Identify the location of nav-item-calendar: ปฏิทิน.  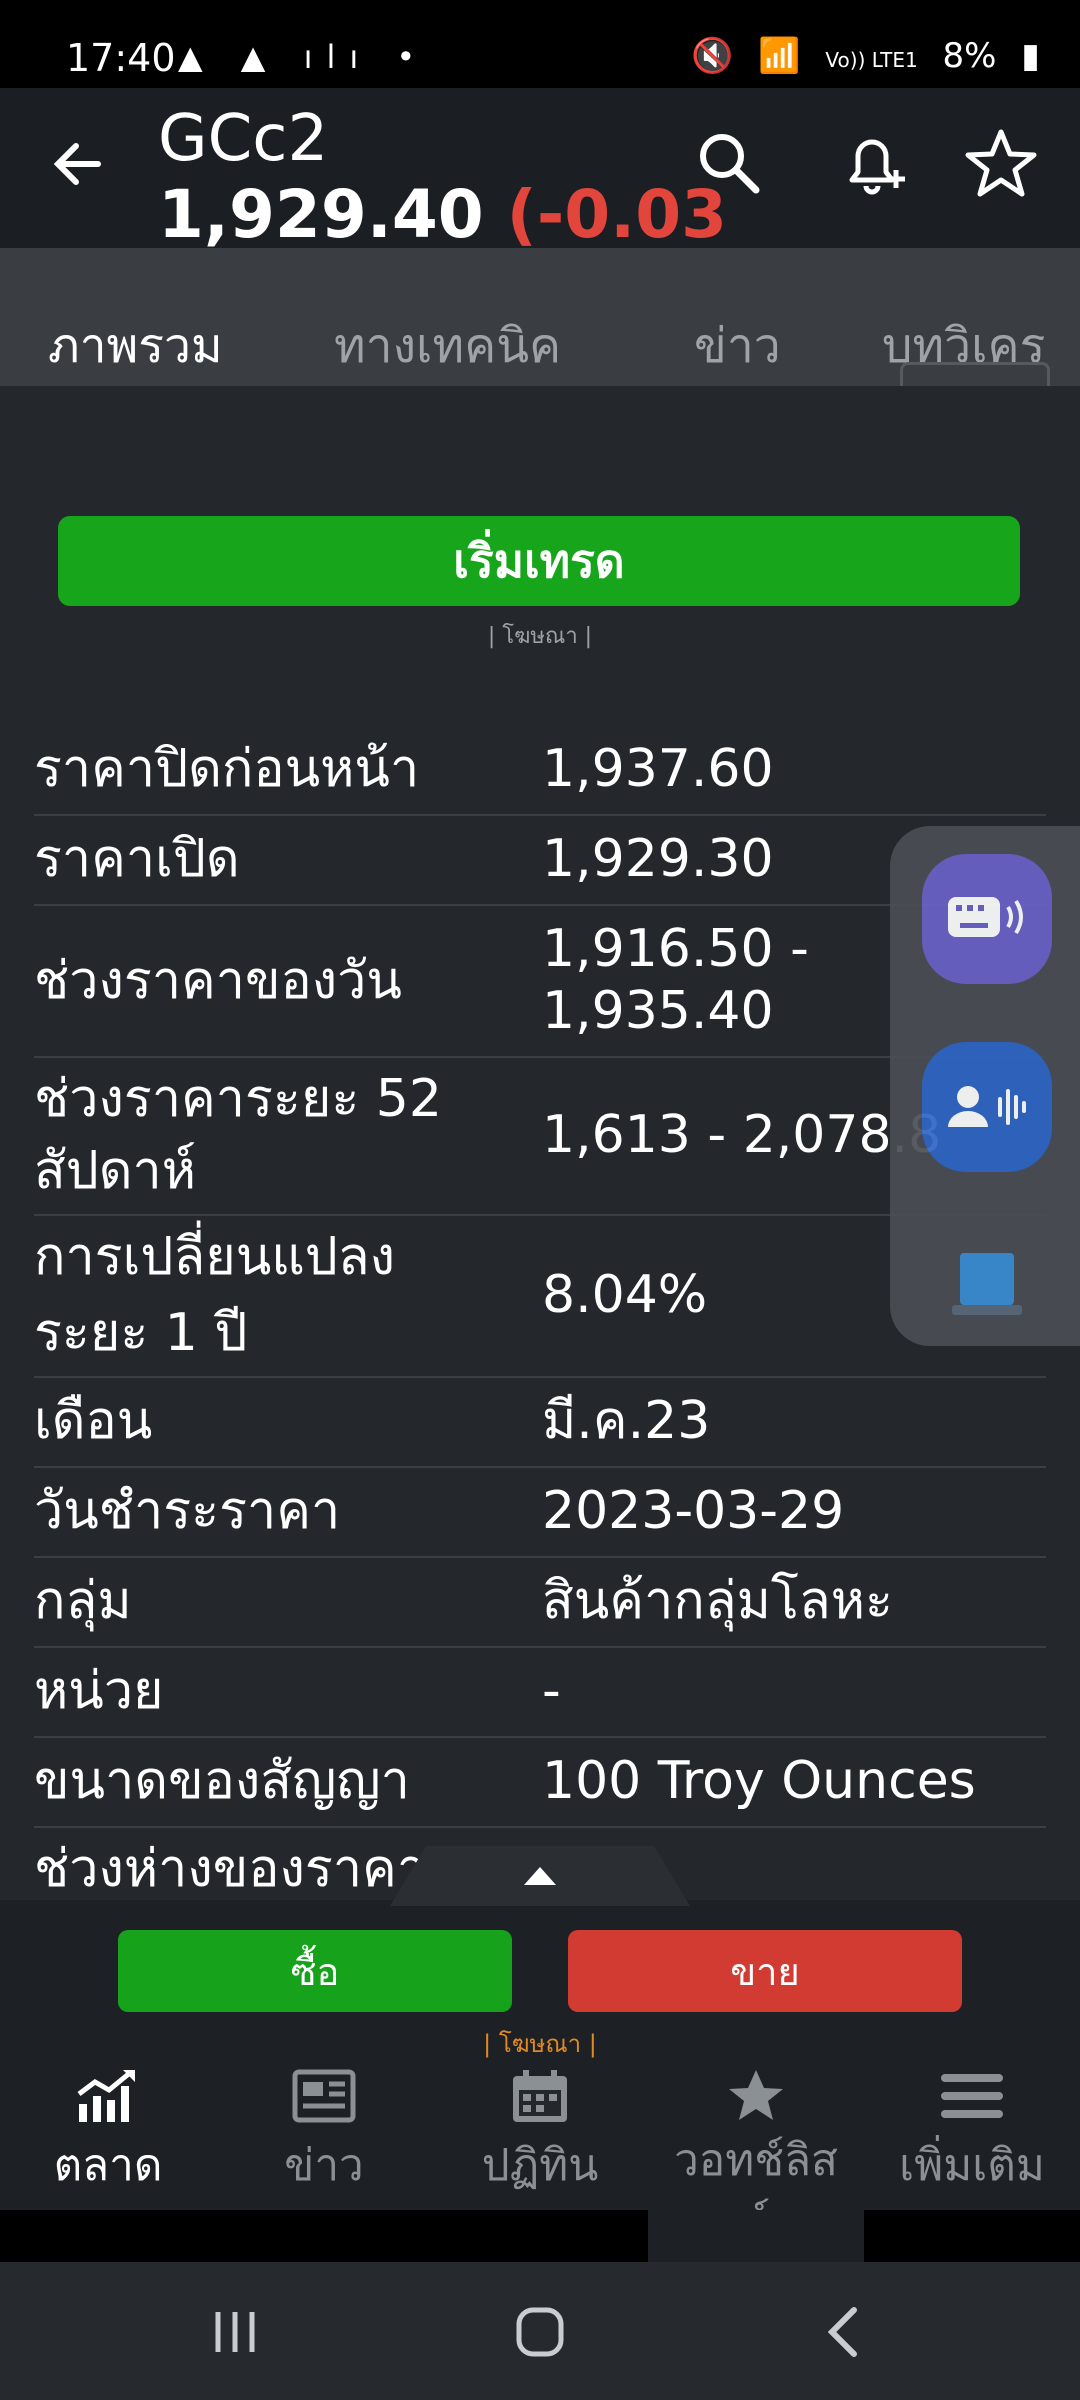
(540, 2133).